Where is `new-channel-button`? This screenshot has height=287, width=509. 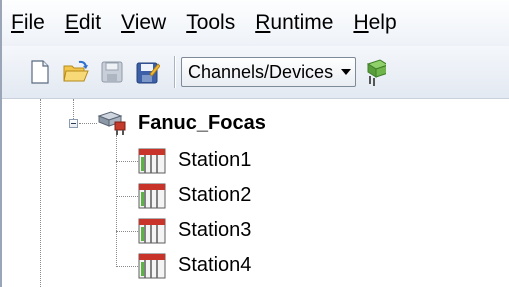
new-channel-button is located at coordinates (374, 72).